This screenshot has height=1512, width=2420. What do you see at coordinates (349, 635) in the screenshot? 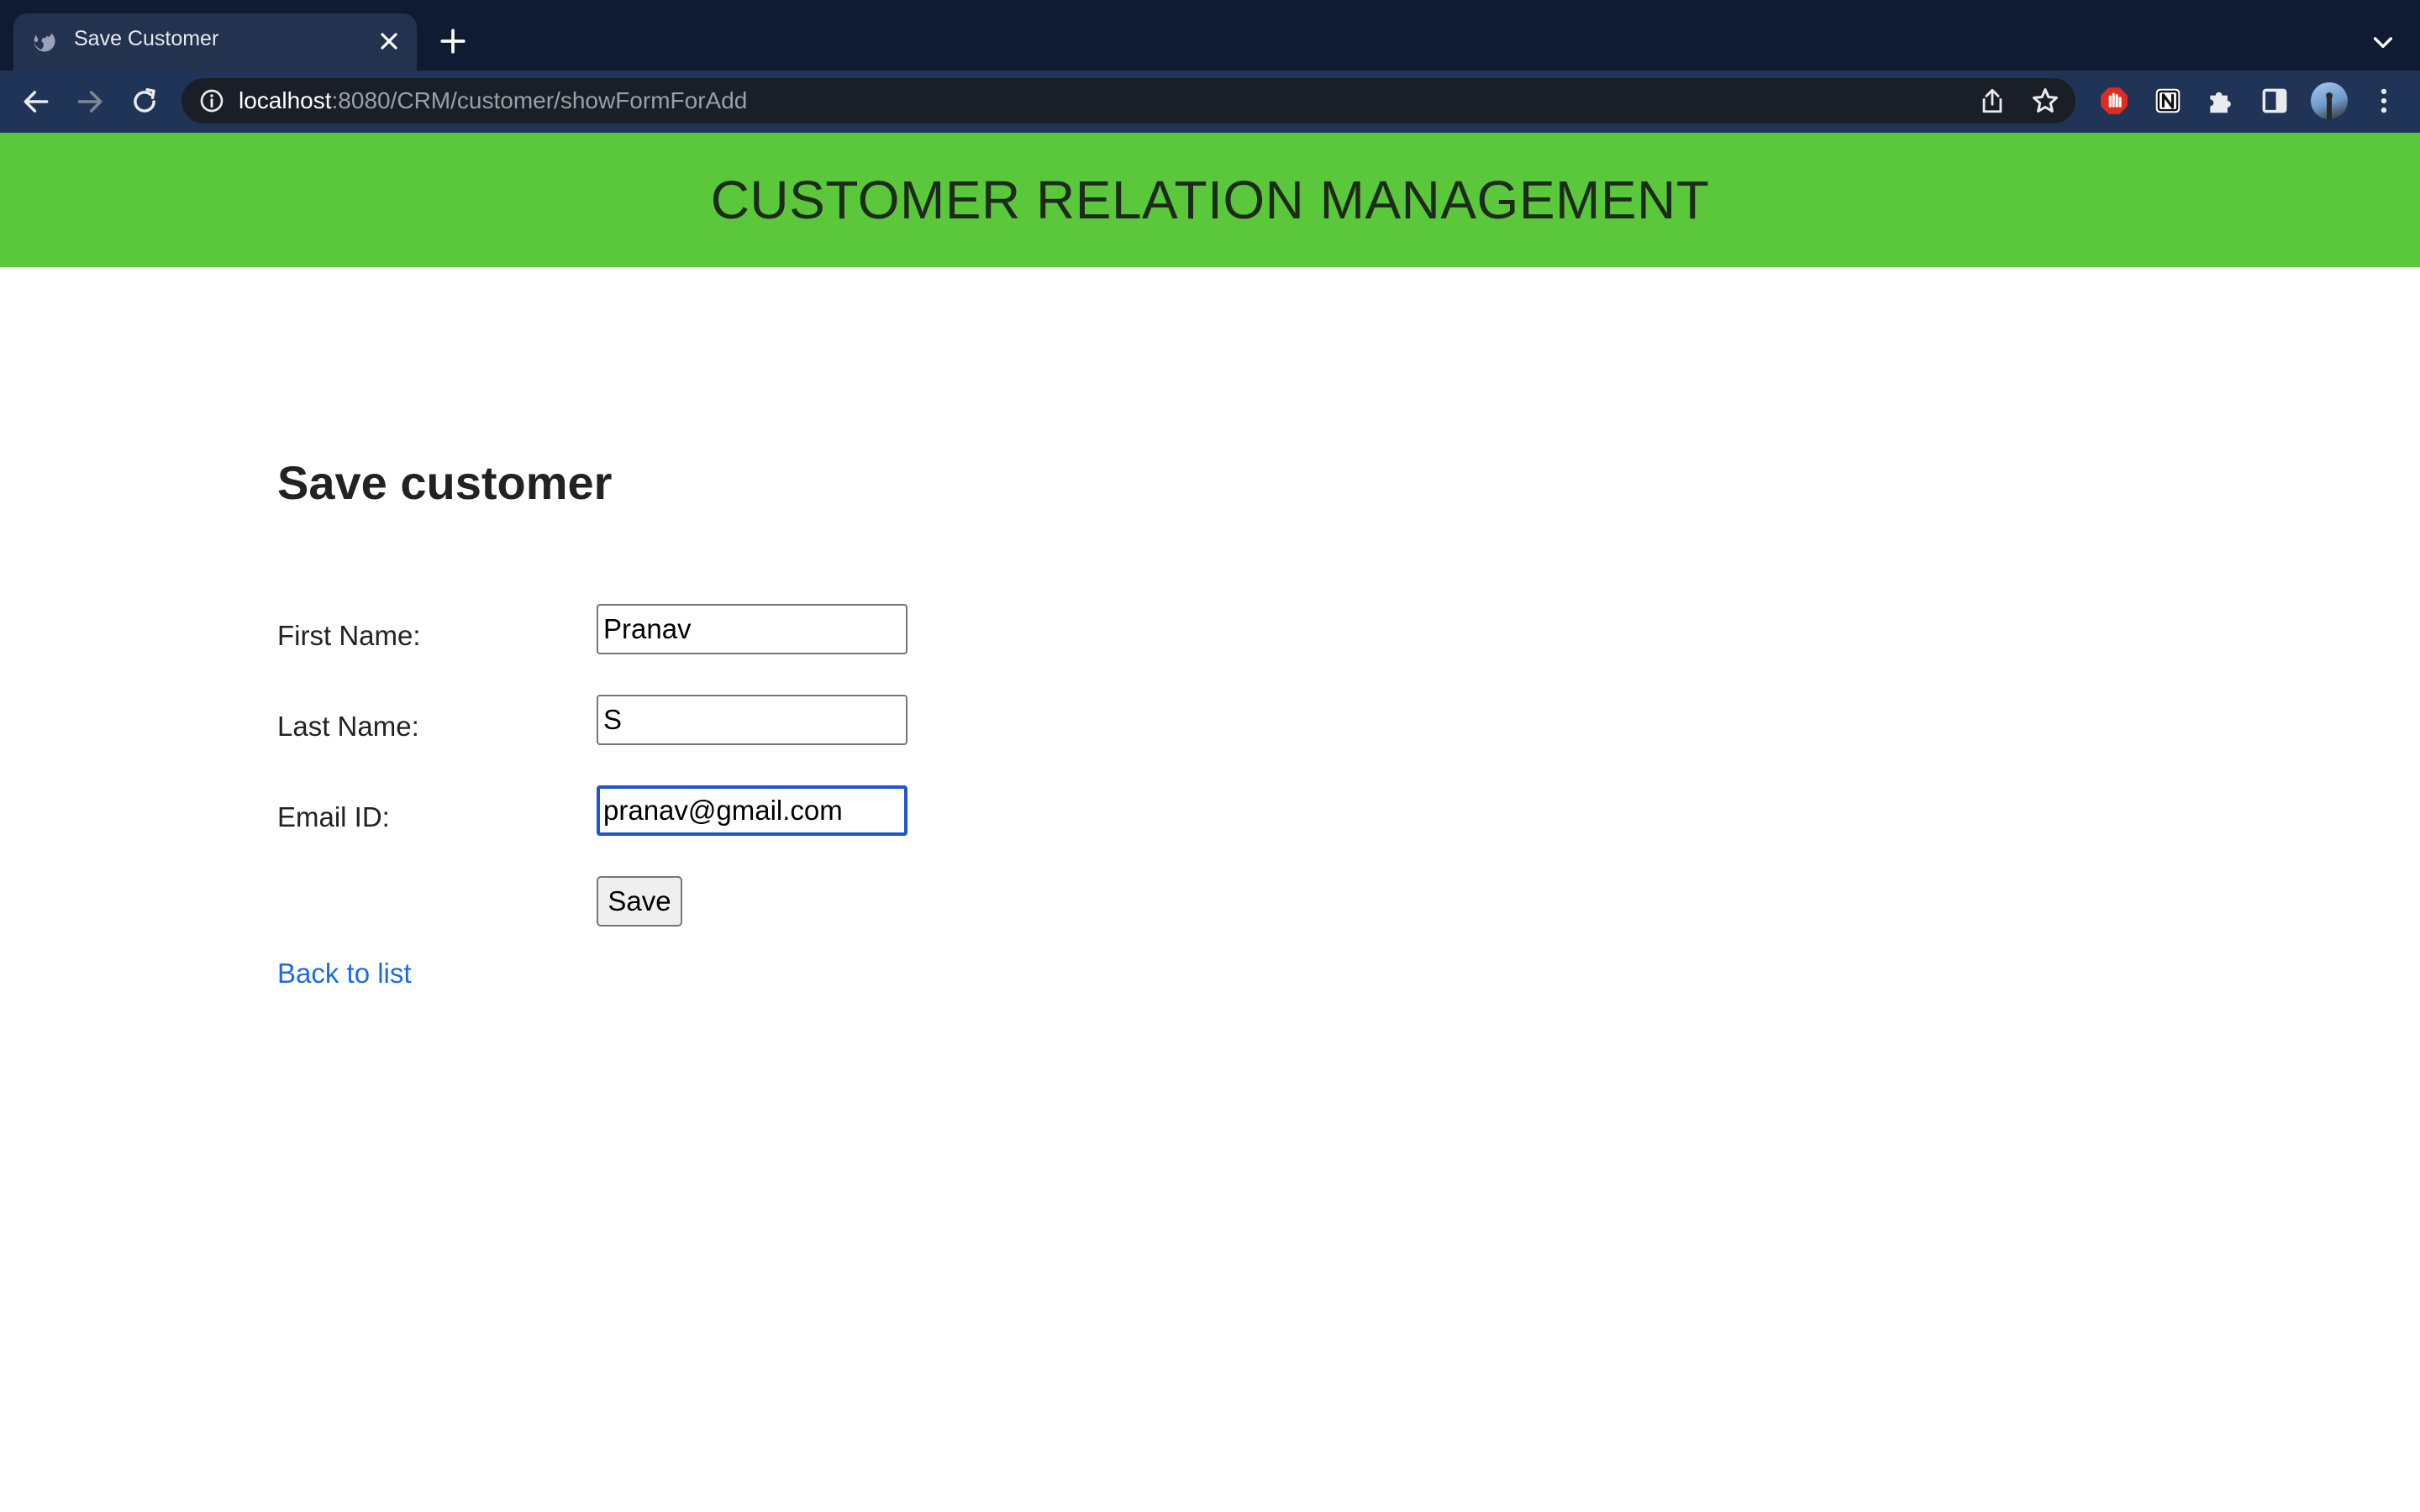
I see `first-name-label: First Name:` at bounding box center [349, 635].